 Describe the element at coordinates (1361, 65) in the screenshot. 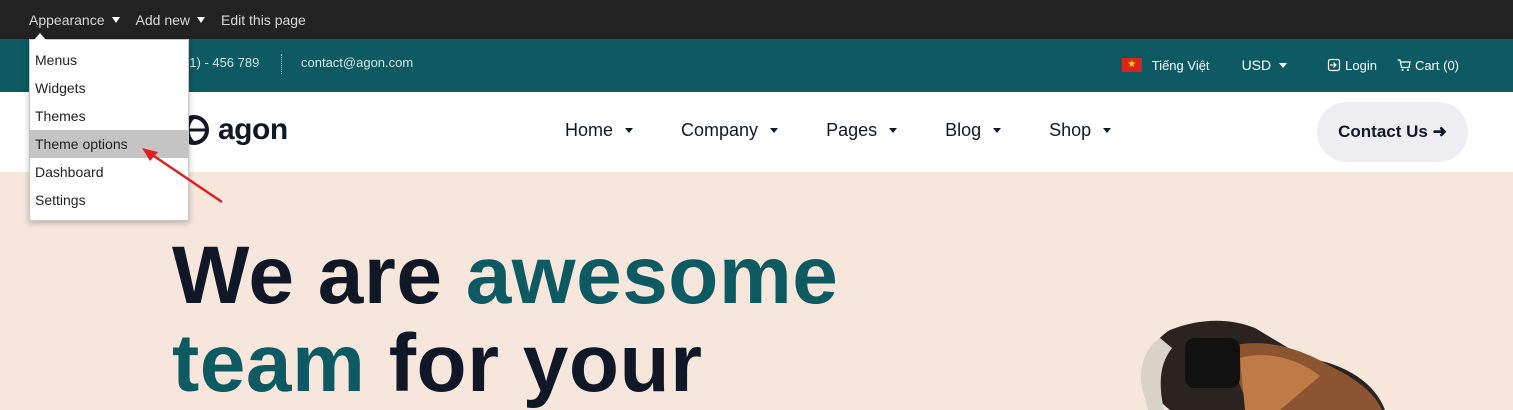

I see `login-label: Login` at that location.